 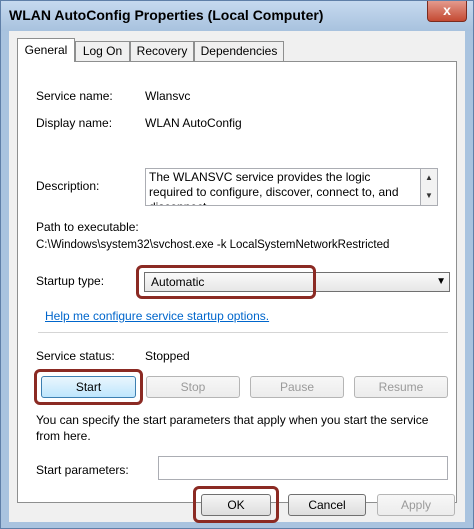 I want to click on chevron-down-icon: ▼, so click(x=441, y=281).